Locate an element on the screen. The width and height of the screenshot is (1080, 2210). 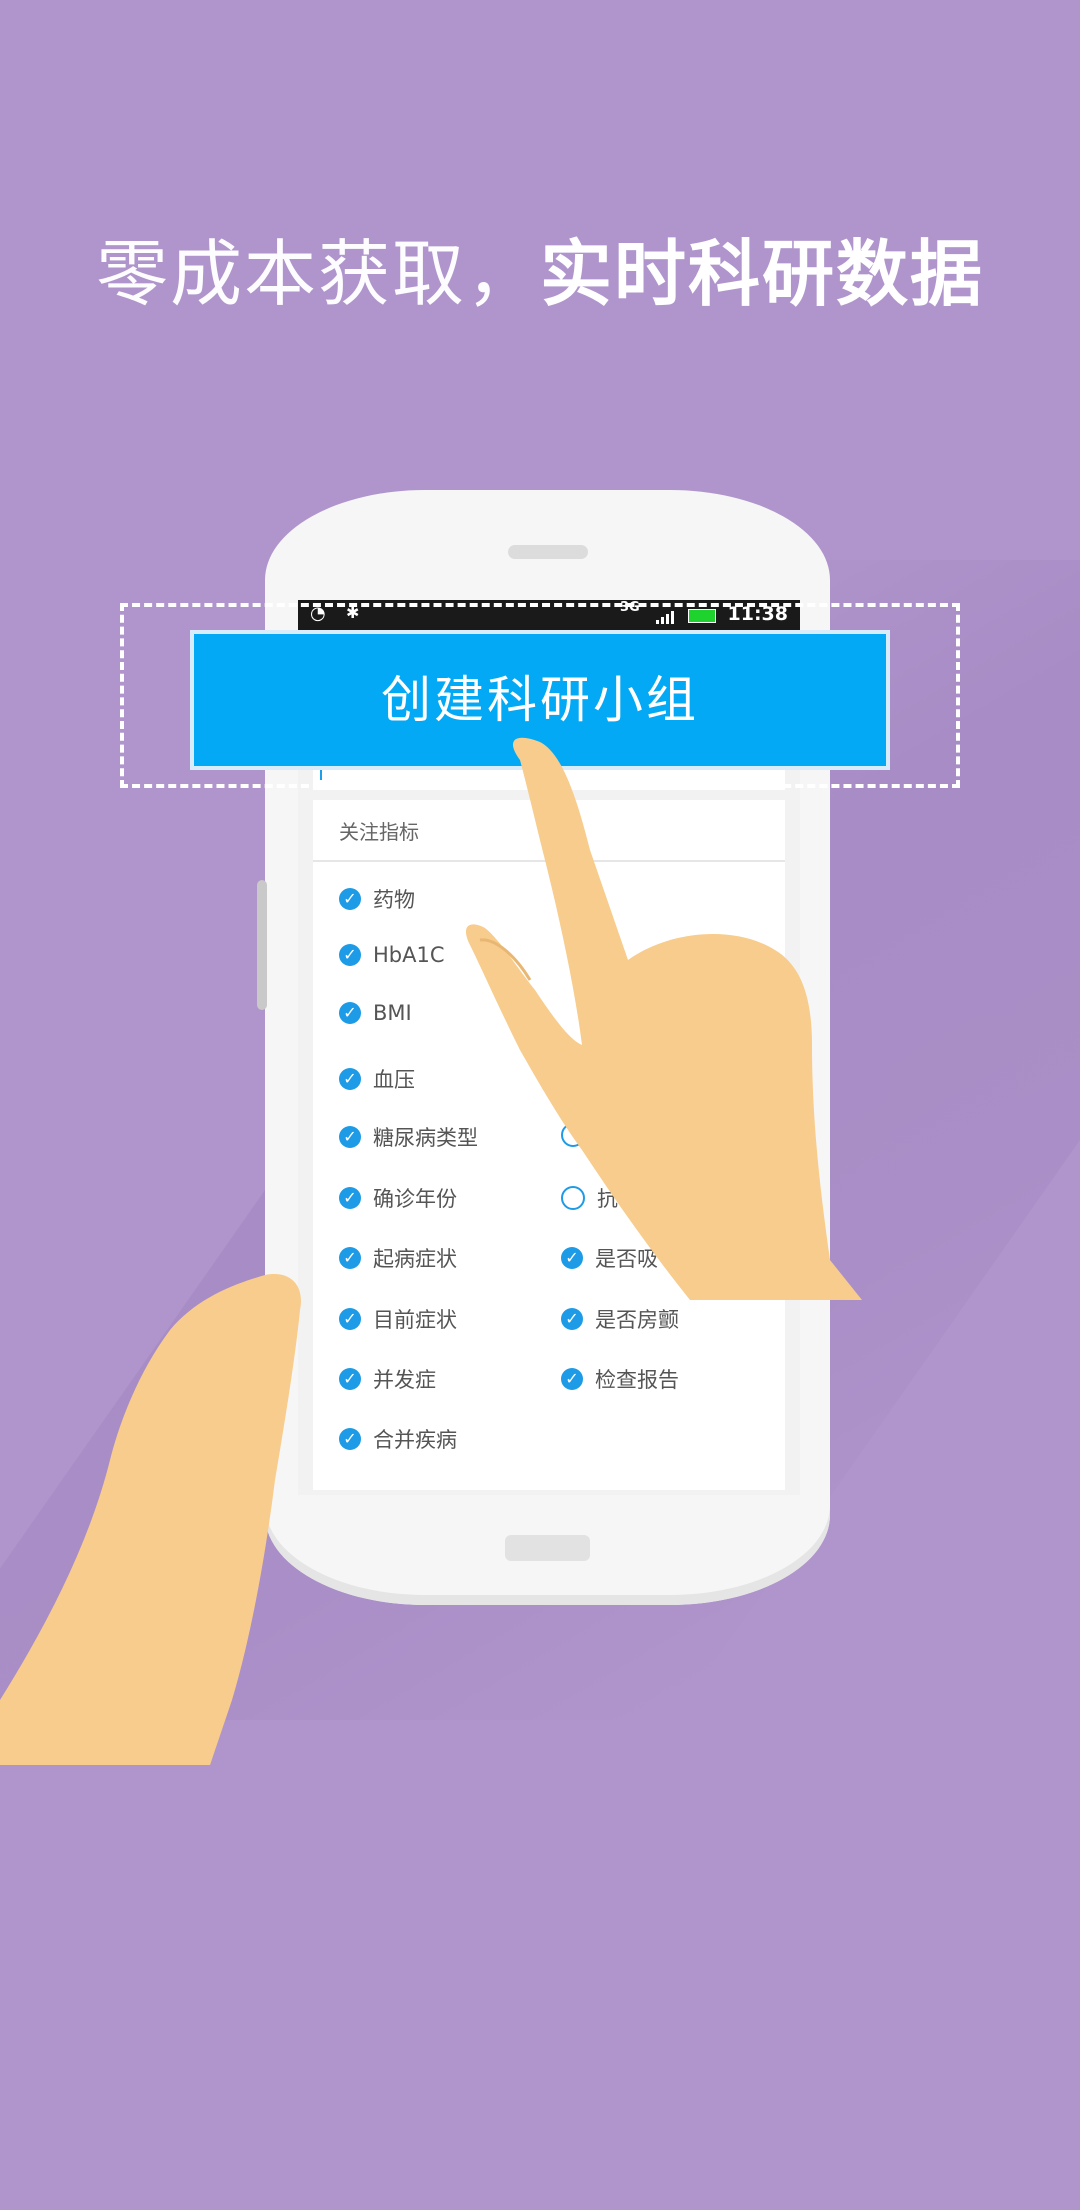
holding-hand-illustration is located at coordinates (150, 1519).